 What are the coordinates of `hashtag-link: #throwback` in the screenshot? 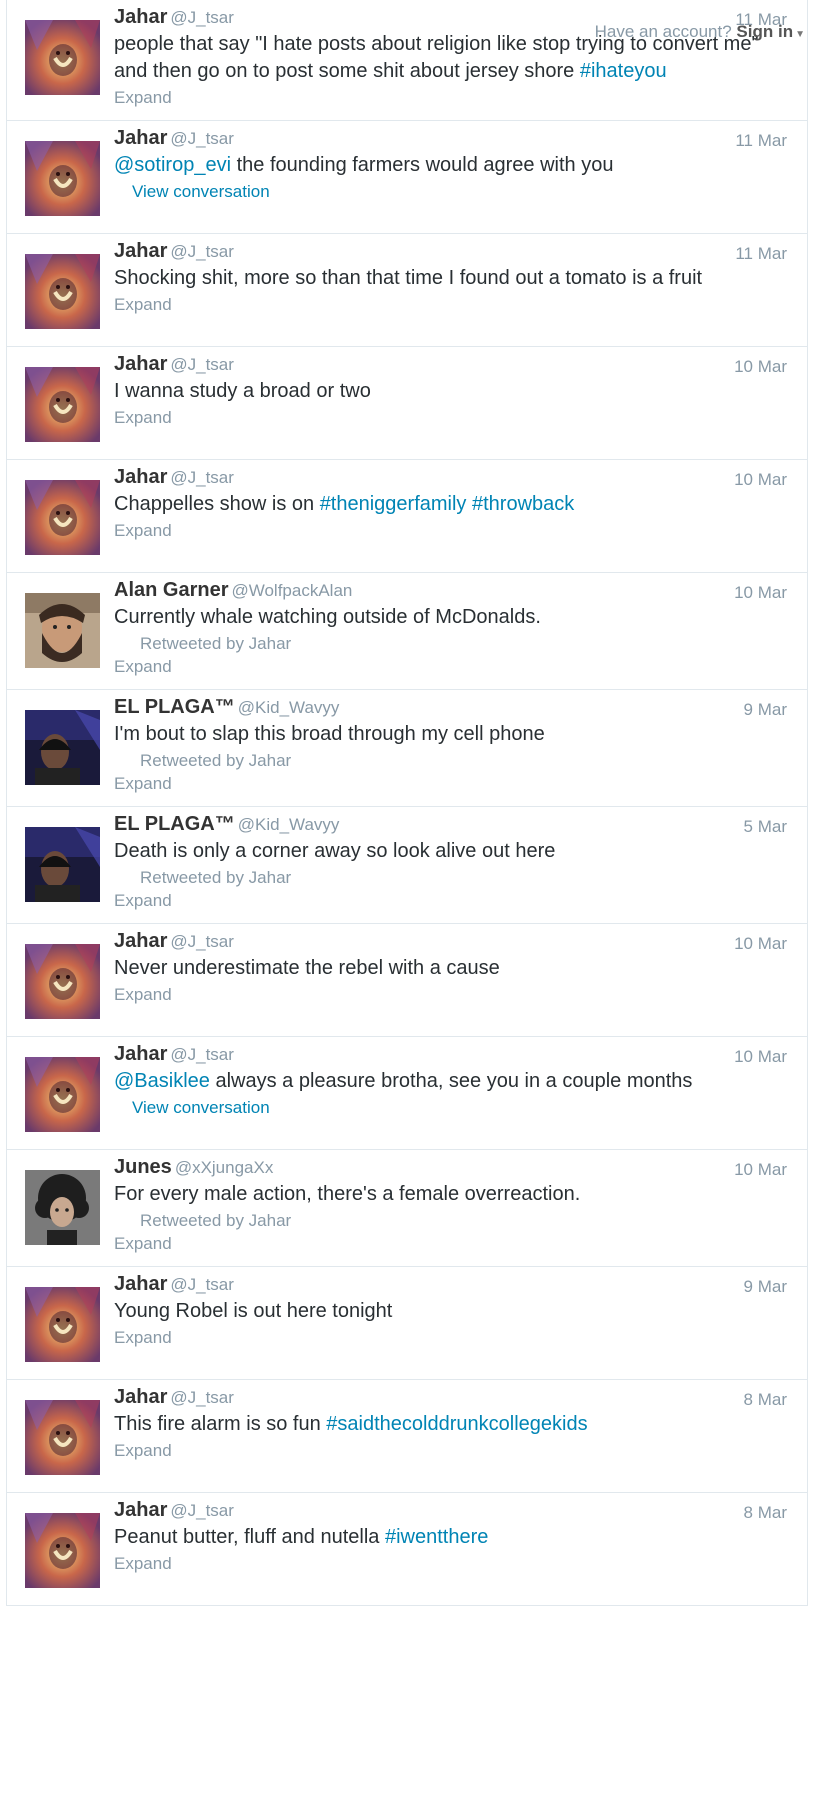 It's located at (523, 504).